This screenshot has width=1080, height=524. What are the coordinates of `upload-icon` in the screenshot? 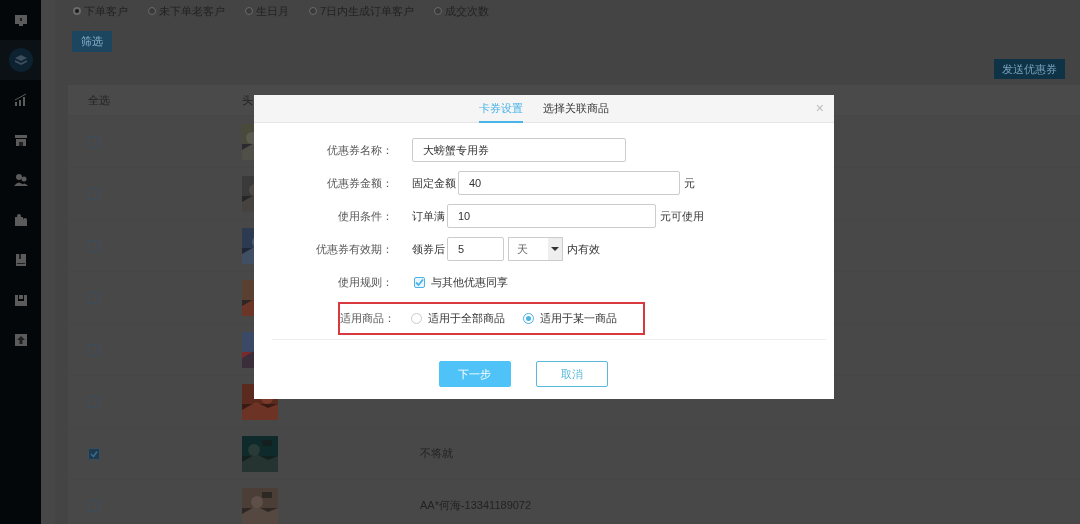 It's located at (20, 340).